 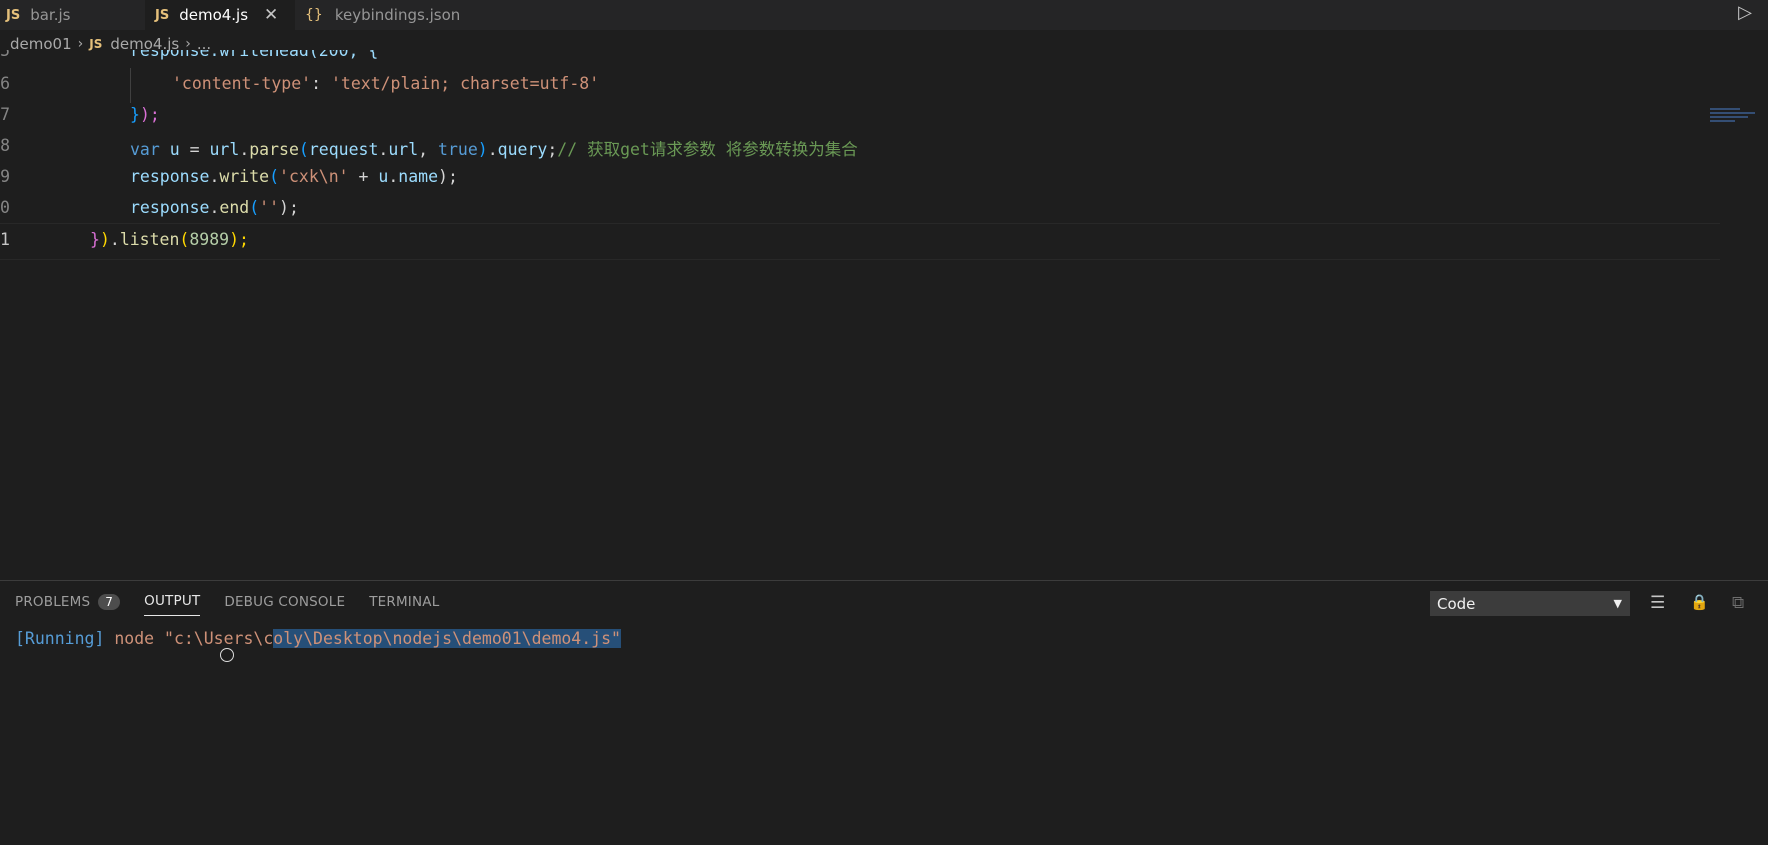 What do you see at coordinates (1456, 603) in the screenshot?
I see `output-channel-value: Code` at bounding box center [1456, 603].